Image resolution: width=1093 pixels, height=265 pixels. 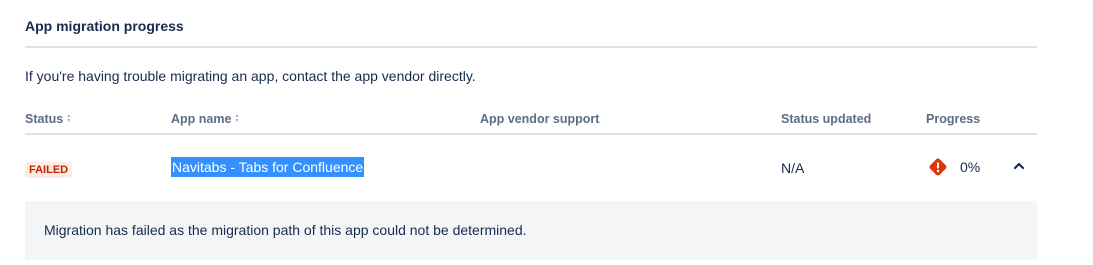 I want to click on column-header-vendor-support-label: App vendor support, so click(x=540, y=119).